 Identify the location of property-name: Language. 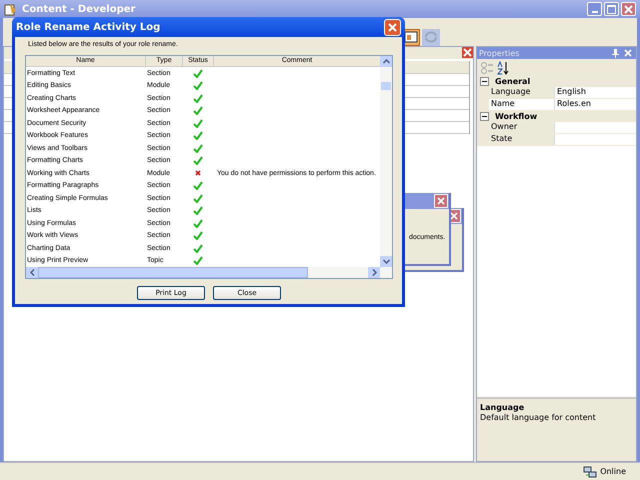
(522, 92).